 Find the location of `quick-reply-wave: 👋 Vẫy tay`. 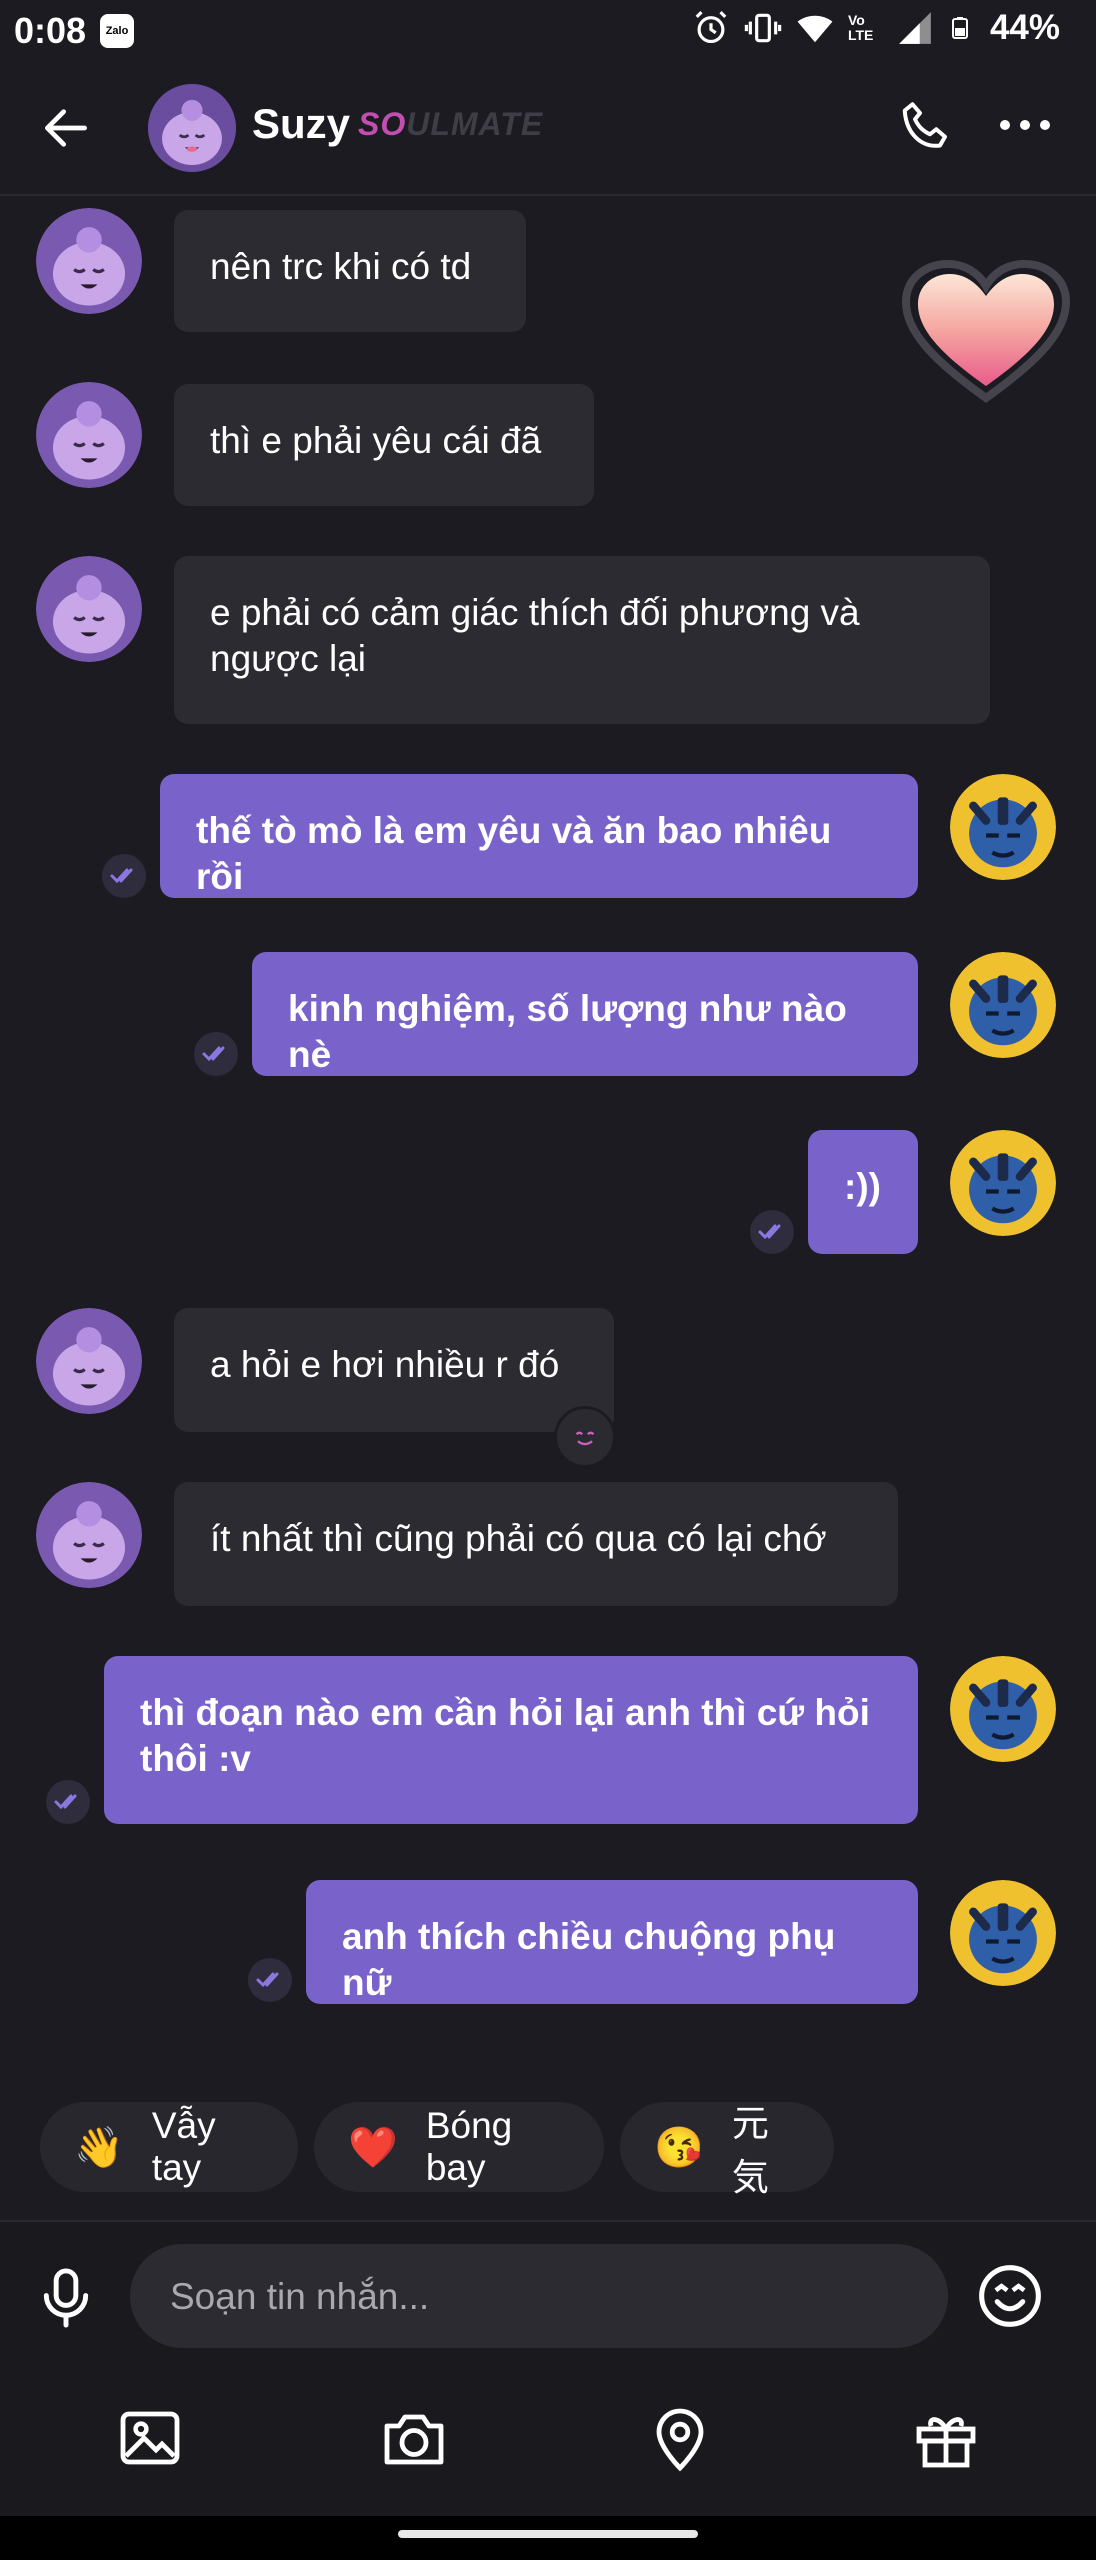

quick-reply-wave: 👋 Vẫy tay is located at coordinates (169, 2147).